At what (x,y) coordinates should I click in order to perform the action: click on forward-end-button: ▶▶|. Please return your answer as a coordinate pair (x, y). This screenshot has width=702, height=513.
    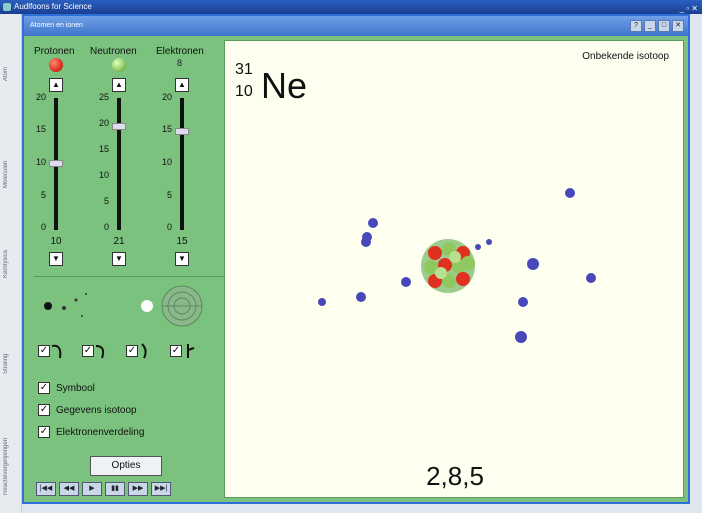
    Looking at the image, I should click on (161, 489).